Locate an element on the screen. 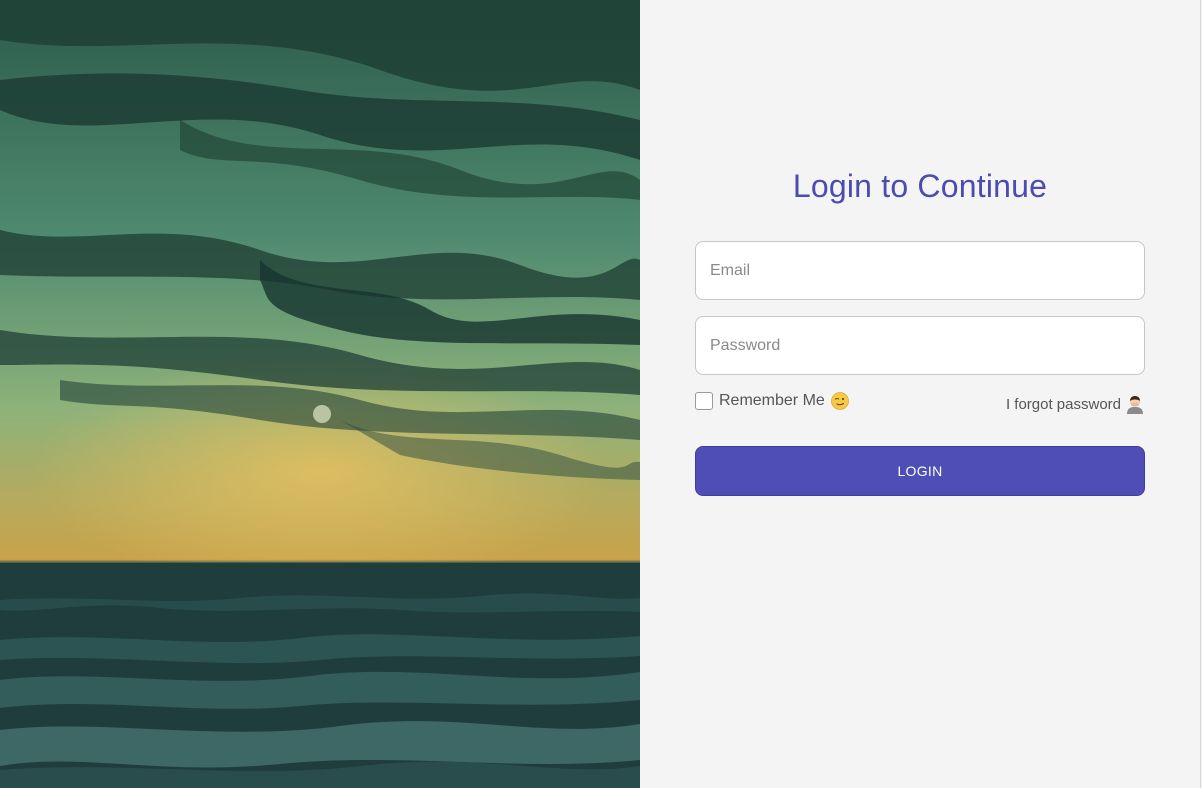 The height and width of the screenshot is (788, 1202). forgot-password-label: I forgot password is located at coordinates (1063, 404).